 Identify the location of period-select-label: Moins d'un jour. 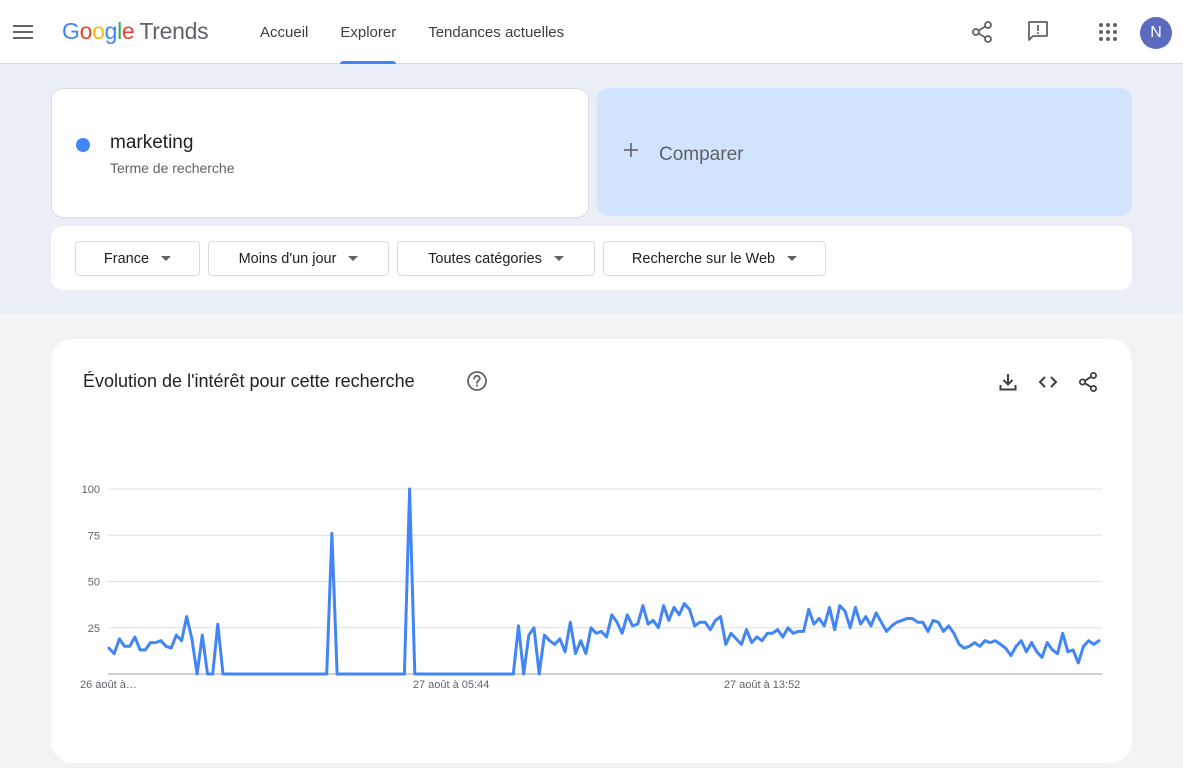
(287, 258).